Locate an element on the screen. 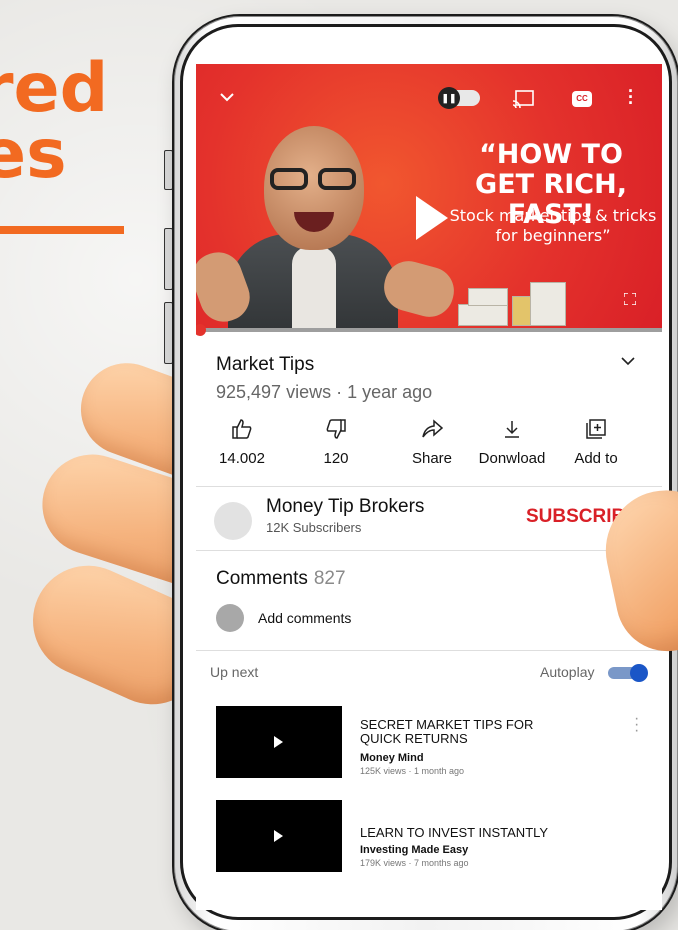 The image size is (678, 930). presenter-glasses is located at coordinates (314, 179).